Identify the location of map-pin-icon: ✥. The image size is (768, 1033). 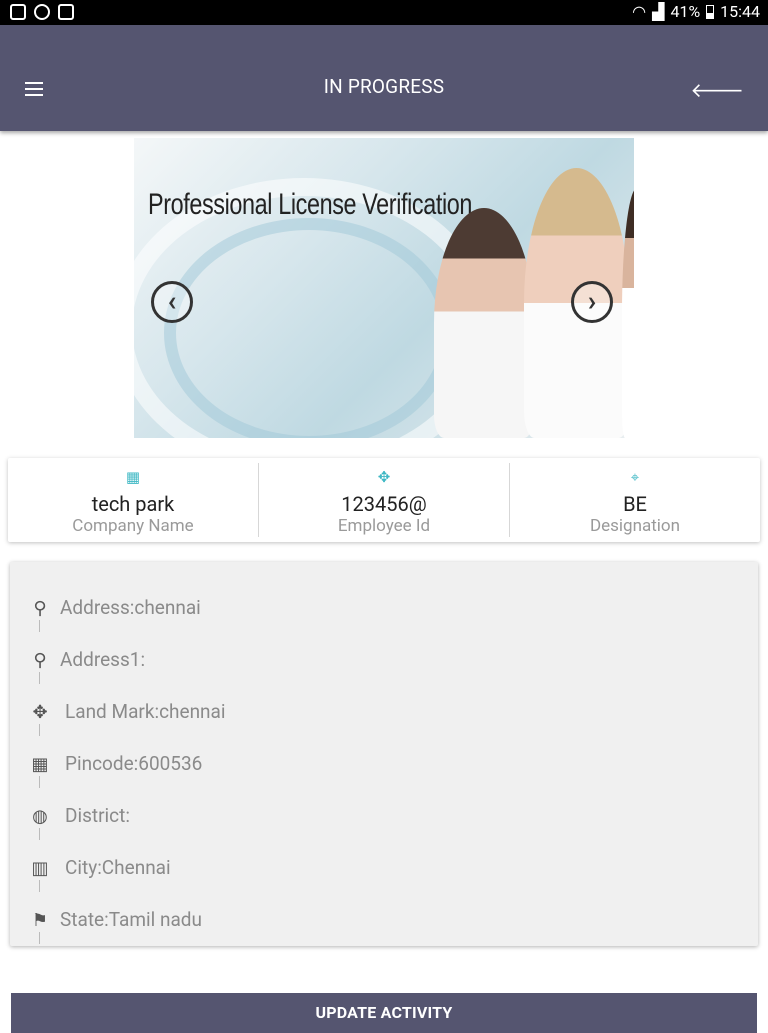
(384, 477).